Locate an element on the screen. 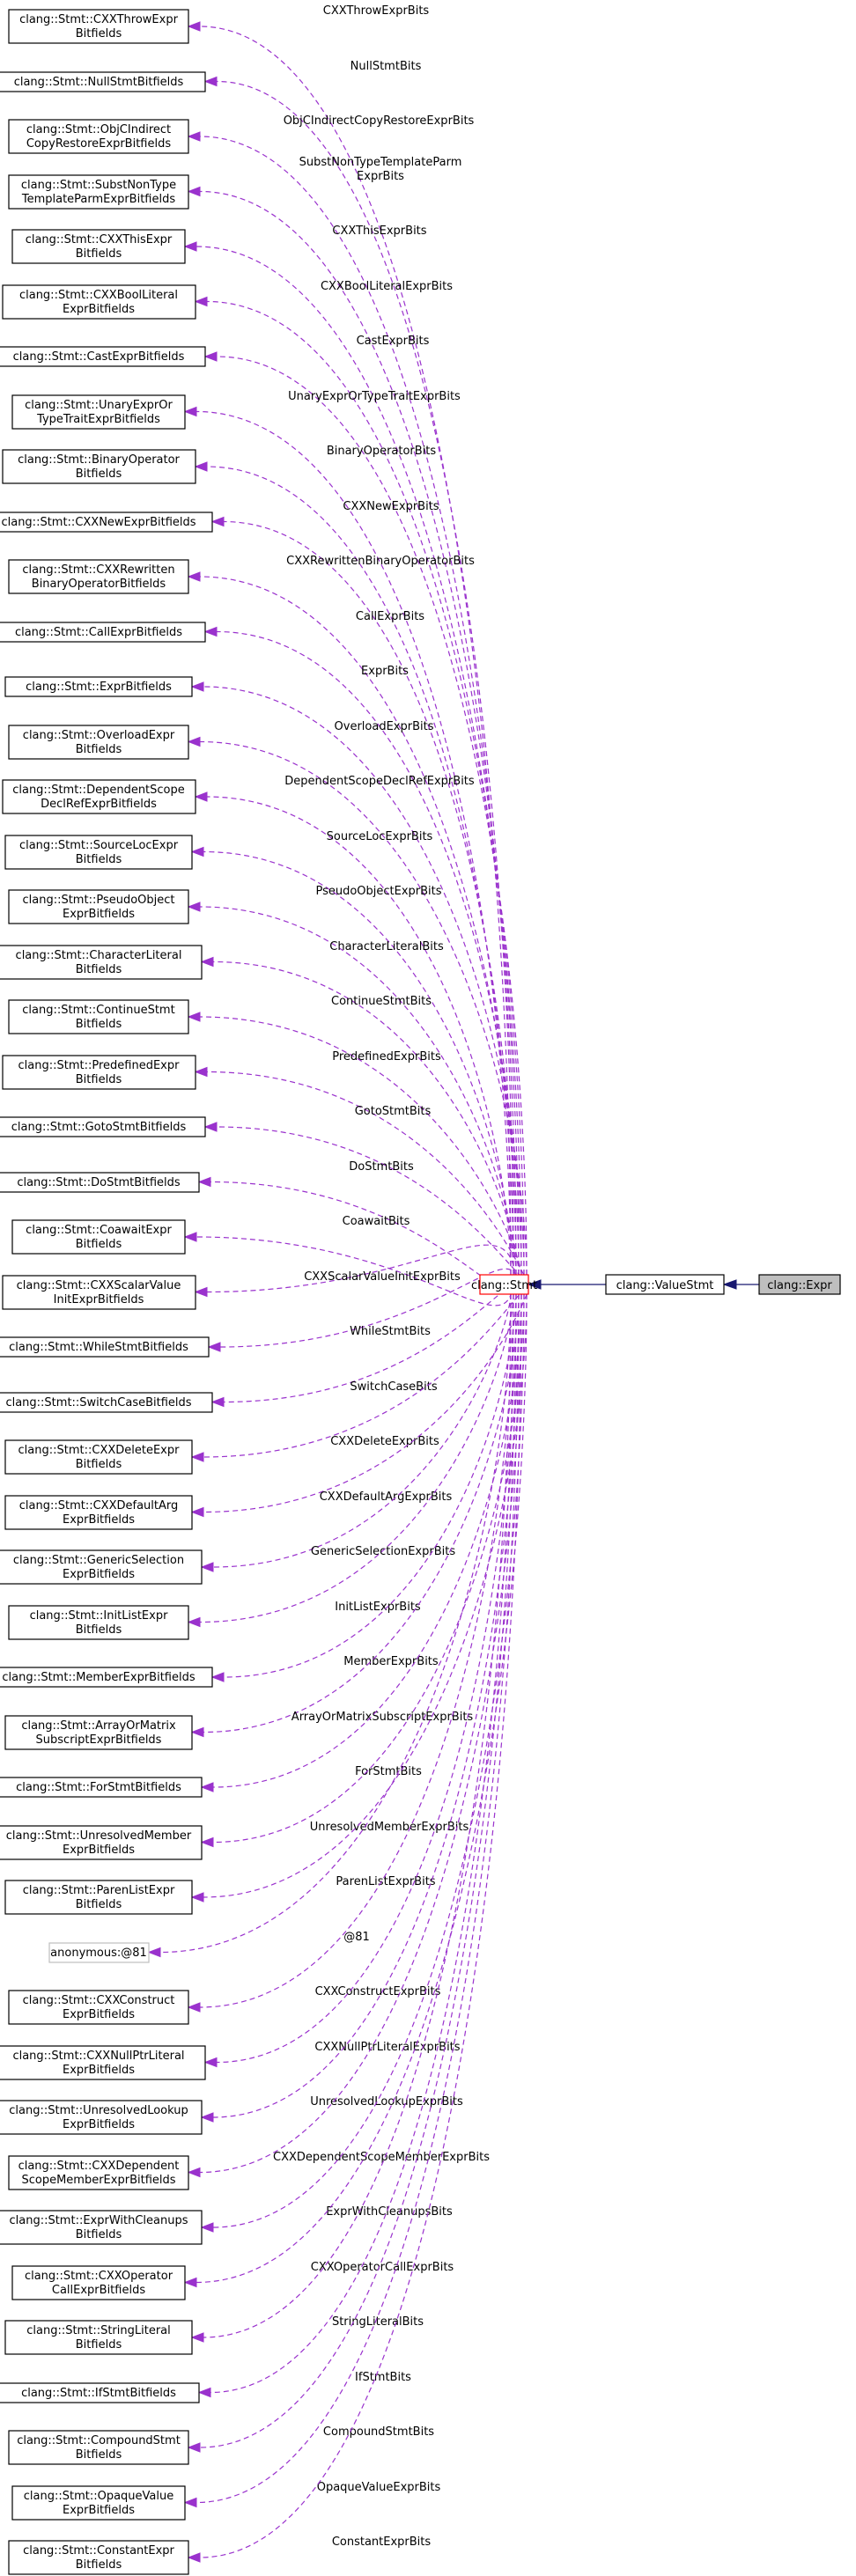  node-anonymous-81: anonymous:@81 is located at coordinates (99, 1952).